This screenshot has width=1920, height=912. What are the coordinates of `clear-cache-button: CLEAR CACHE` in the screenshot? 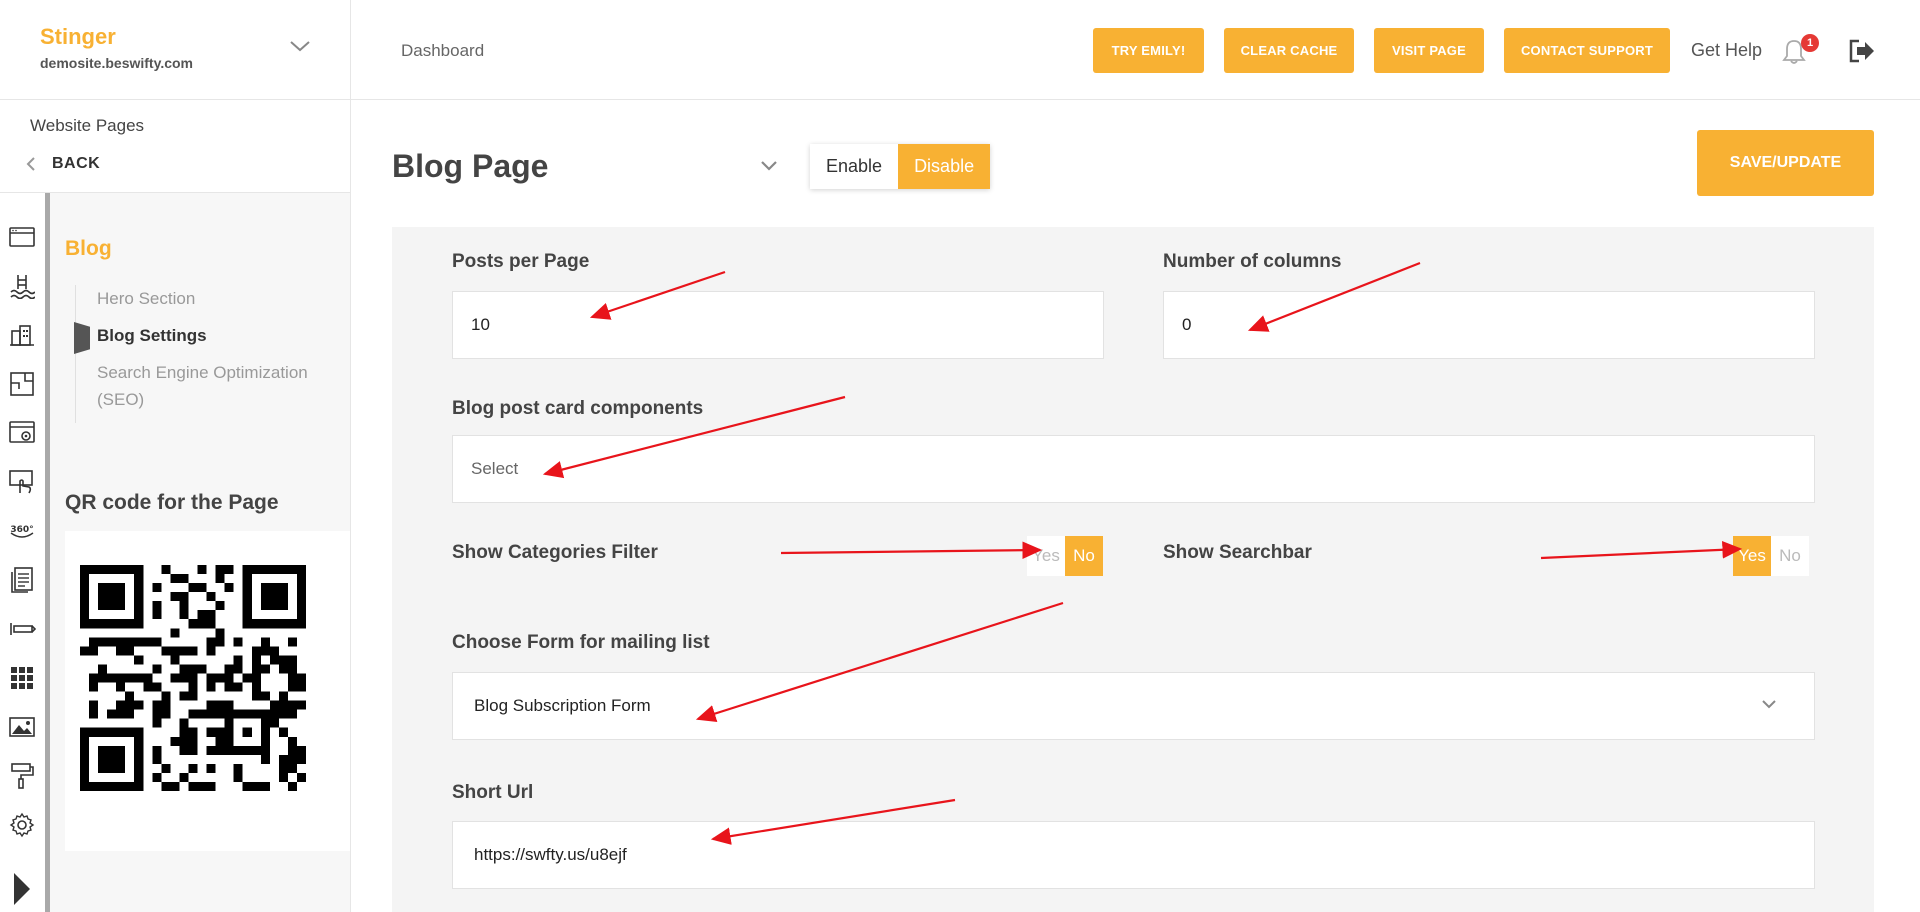 It's located at (1289, 50).